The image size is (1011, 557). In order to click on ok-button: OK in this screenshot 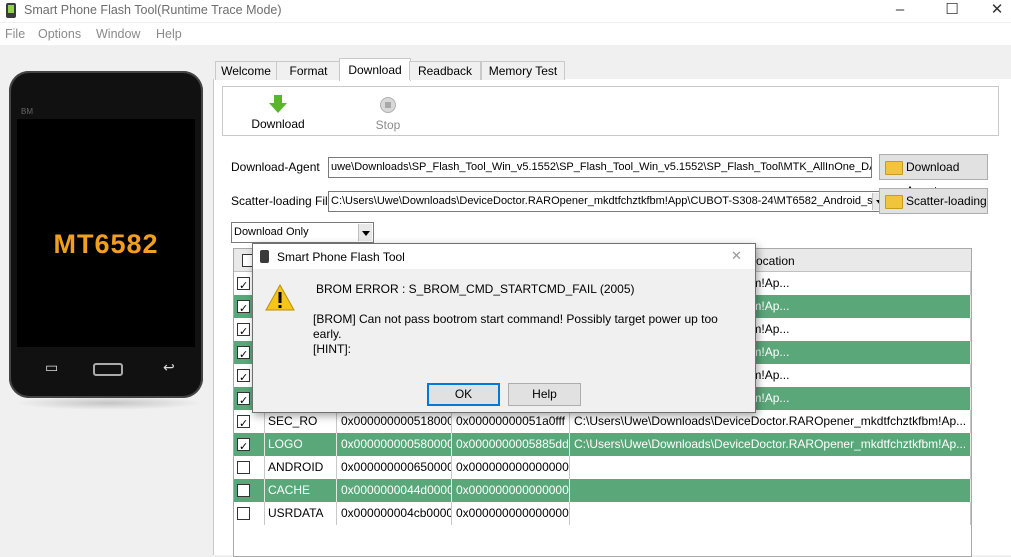, I will do `click(463, 394)`.